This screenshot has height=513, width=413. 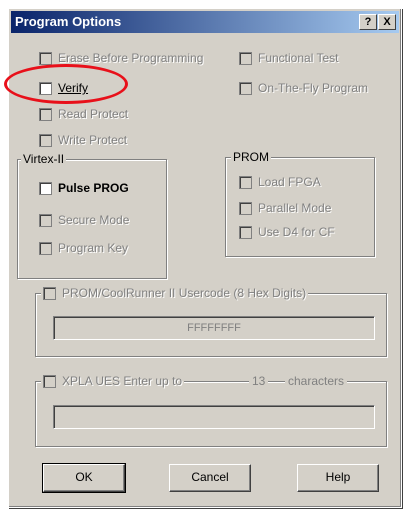 I want to click on pulse-prog-label: Pulse PROG, so click(x=93, y=188).